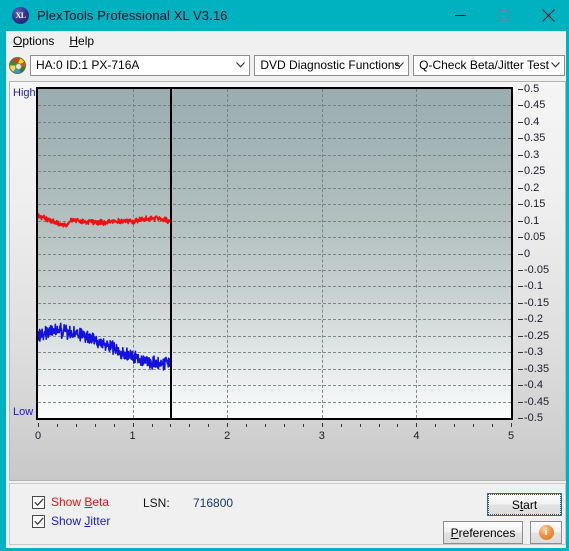  I want to click on y-tick-label: 0.15, so click(535, 204).